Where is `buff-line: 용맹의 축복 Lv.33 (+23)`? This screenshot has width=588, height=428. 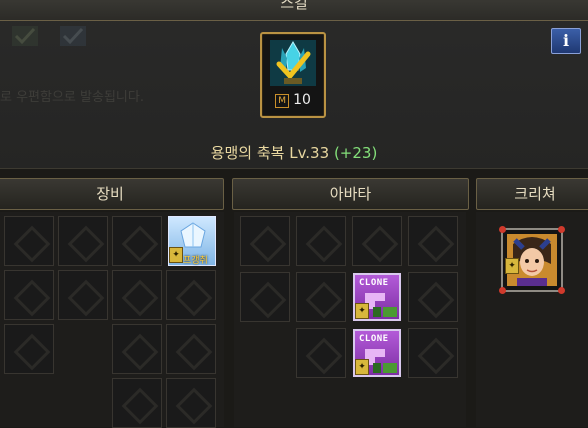
buff-line: 용맹의 축복 Lv.33 (+23) is located at coordinates (294, 152).